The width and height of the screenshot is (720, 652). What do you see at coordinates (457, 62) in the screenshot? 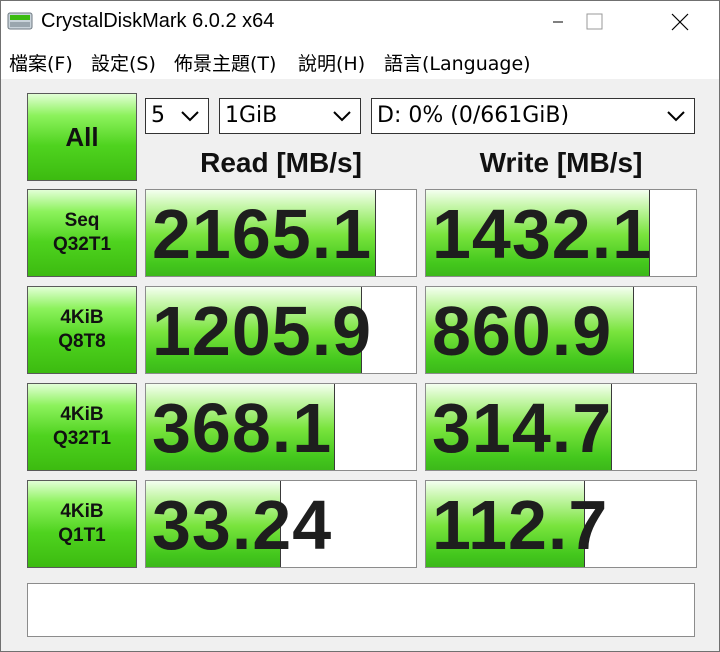
I see `menu-language: 語言(Language)` at bounding box center [457, 62].